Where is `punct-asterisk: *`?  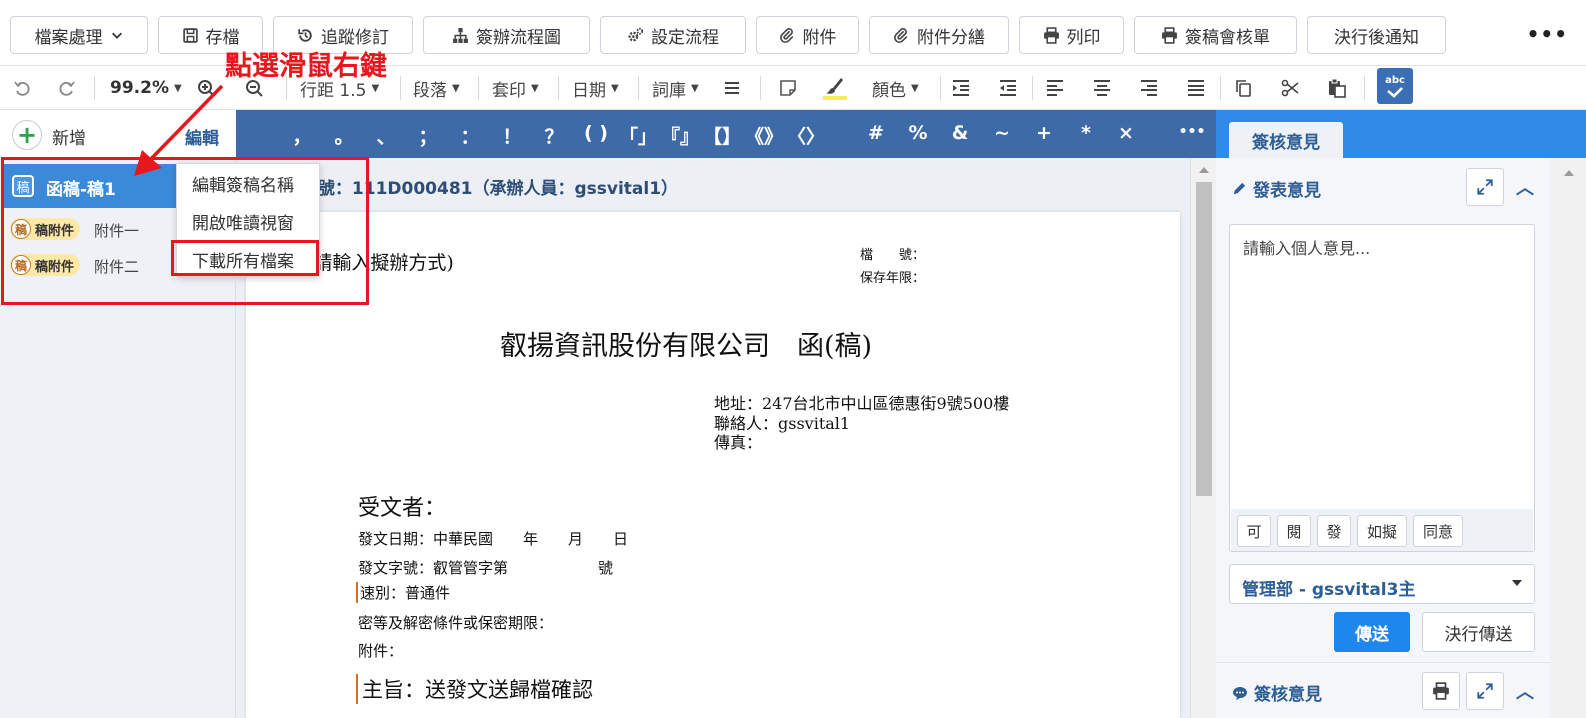
punct-asterisk: * is located at coordinates (1086, 133).